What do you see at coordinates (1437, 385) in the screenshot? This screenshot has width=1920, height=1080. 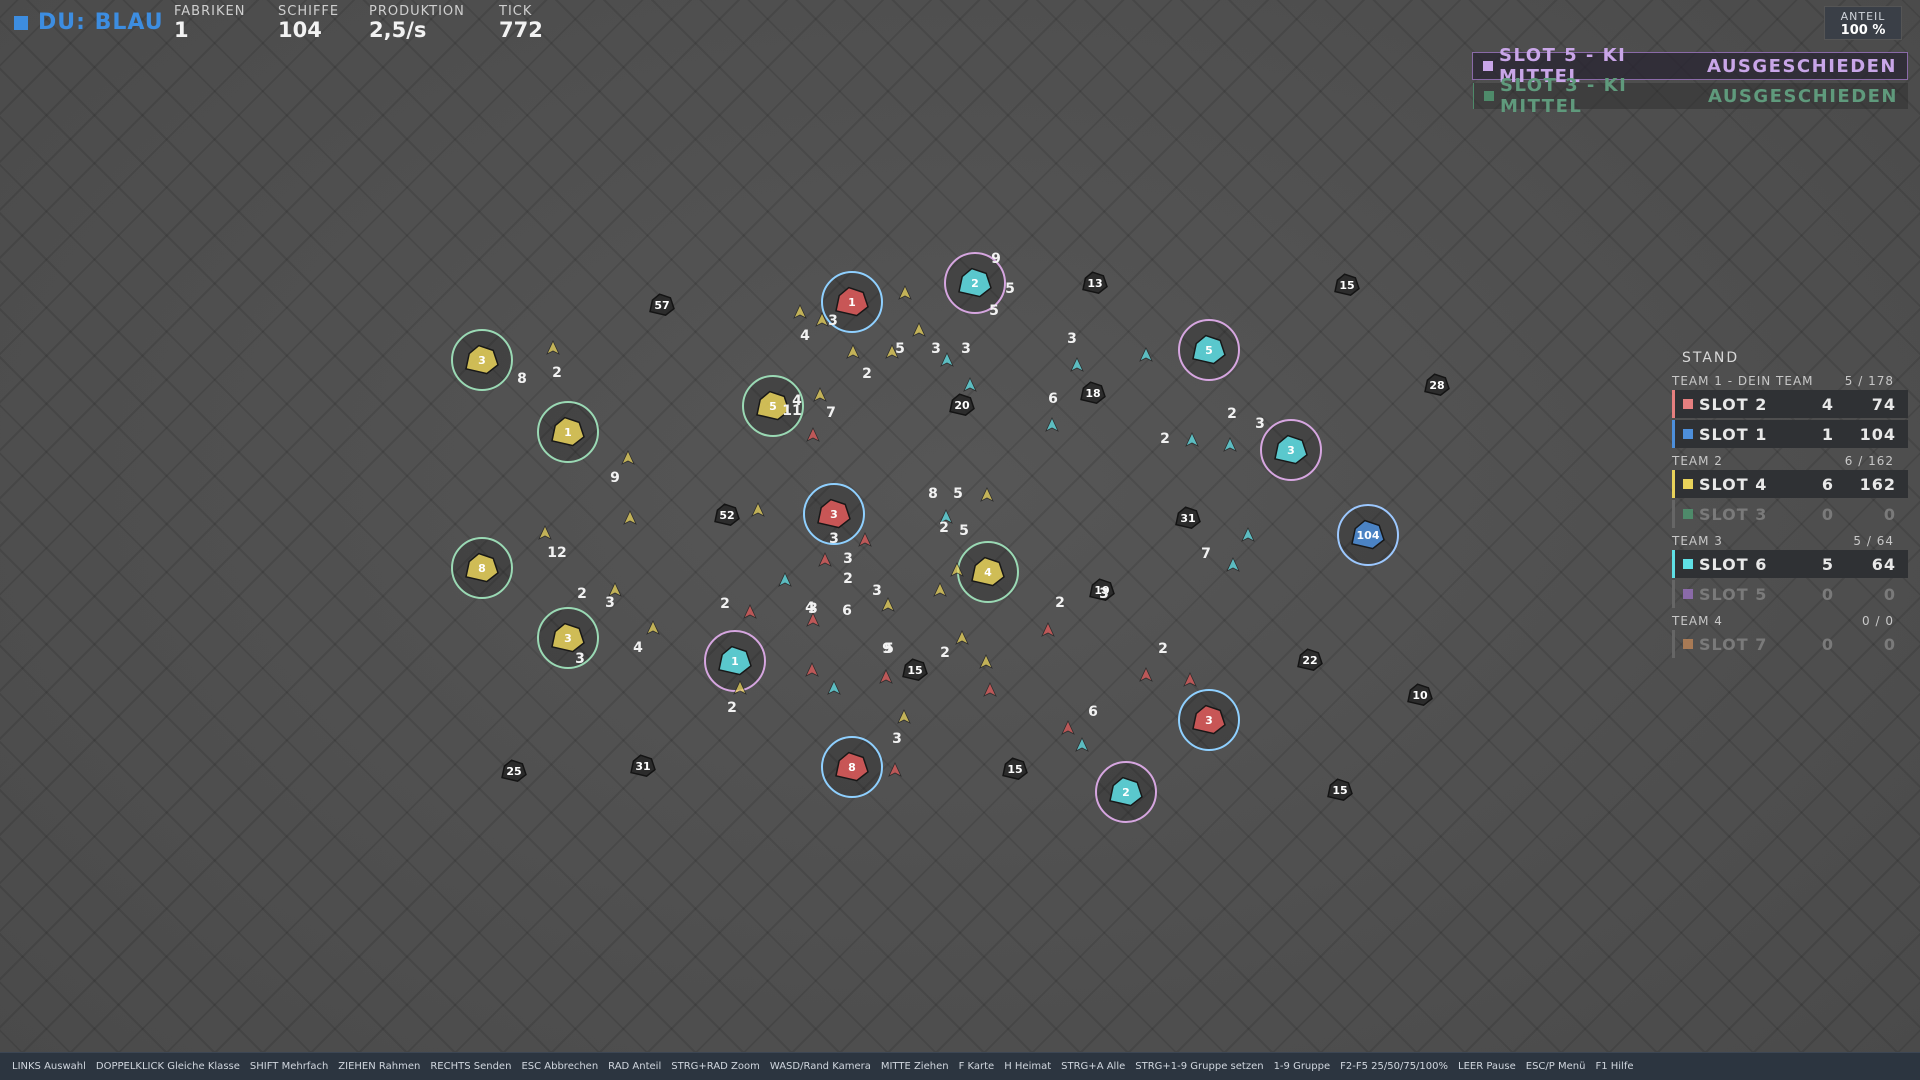 I see `factory-neutral: 28` at bounding box center [1437, 385].